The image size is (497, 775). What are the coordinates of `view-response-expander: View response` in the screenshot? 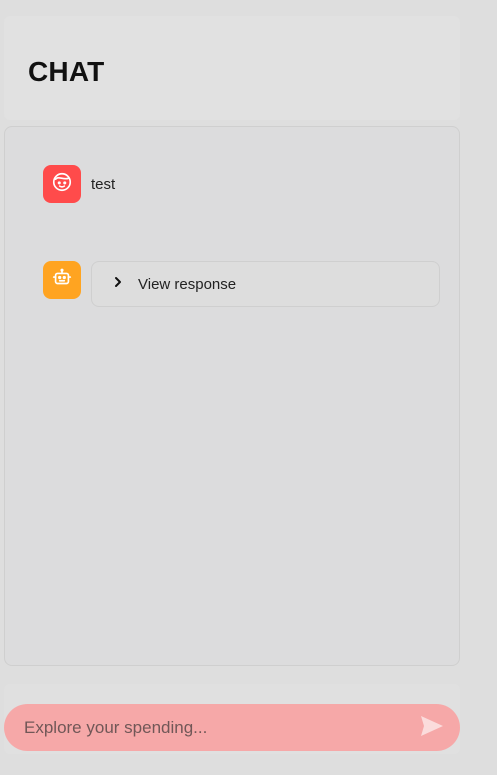 It's located at (265, 284).